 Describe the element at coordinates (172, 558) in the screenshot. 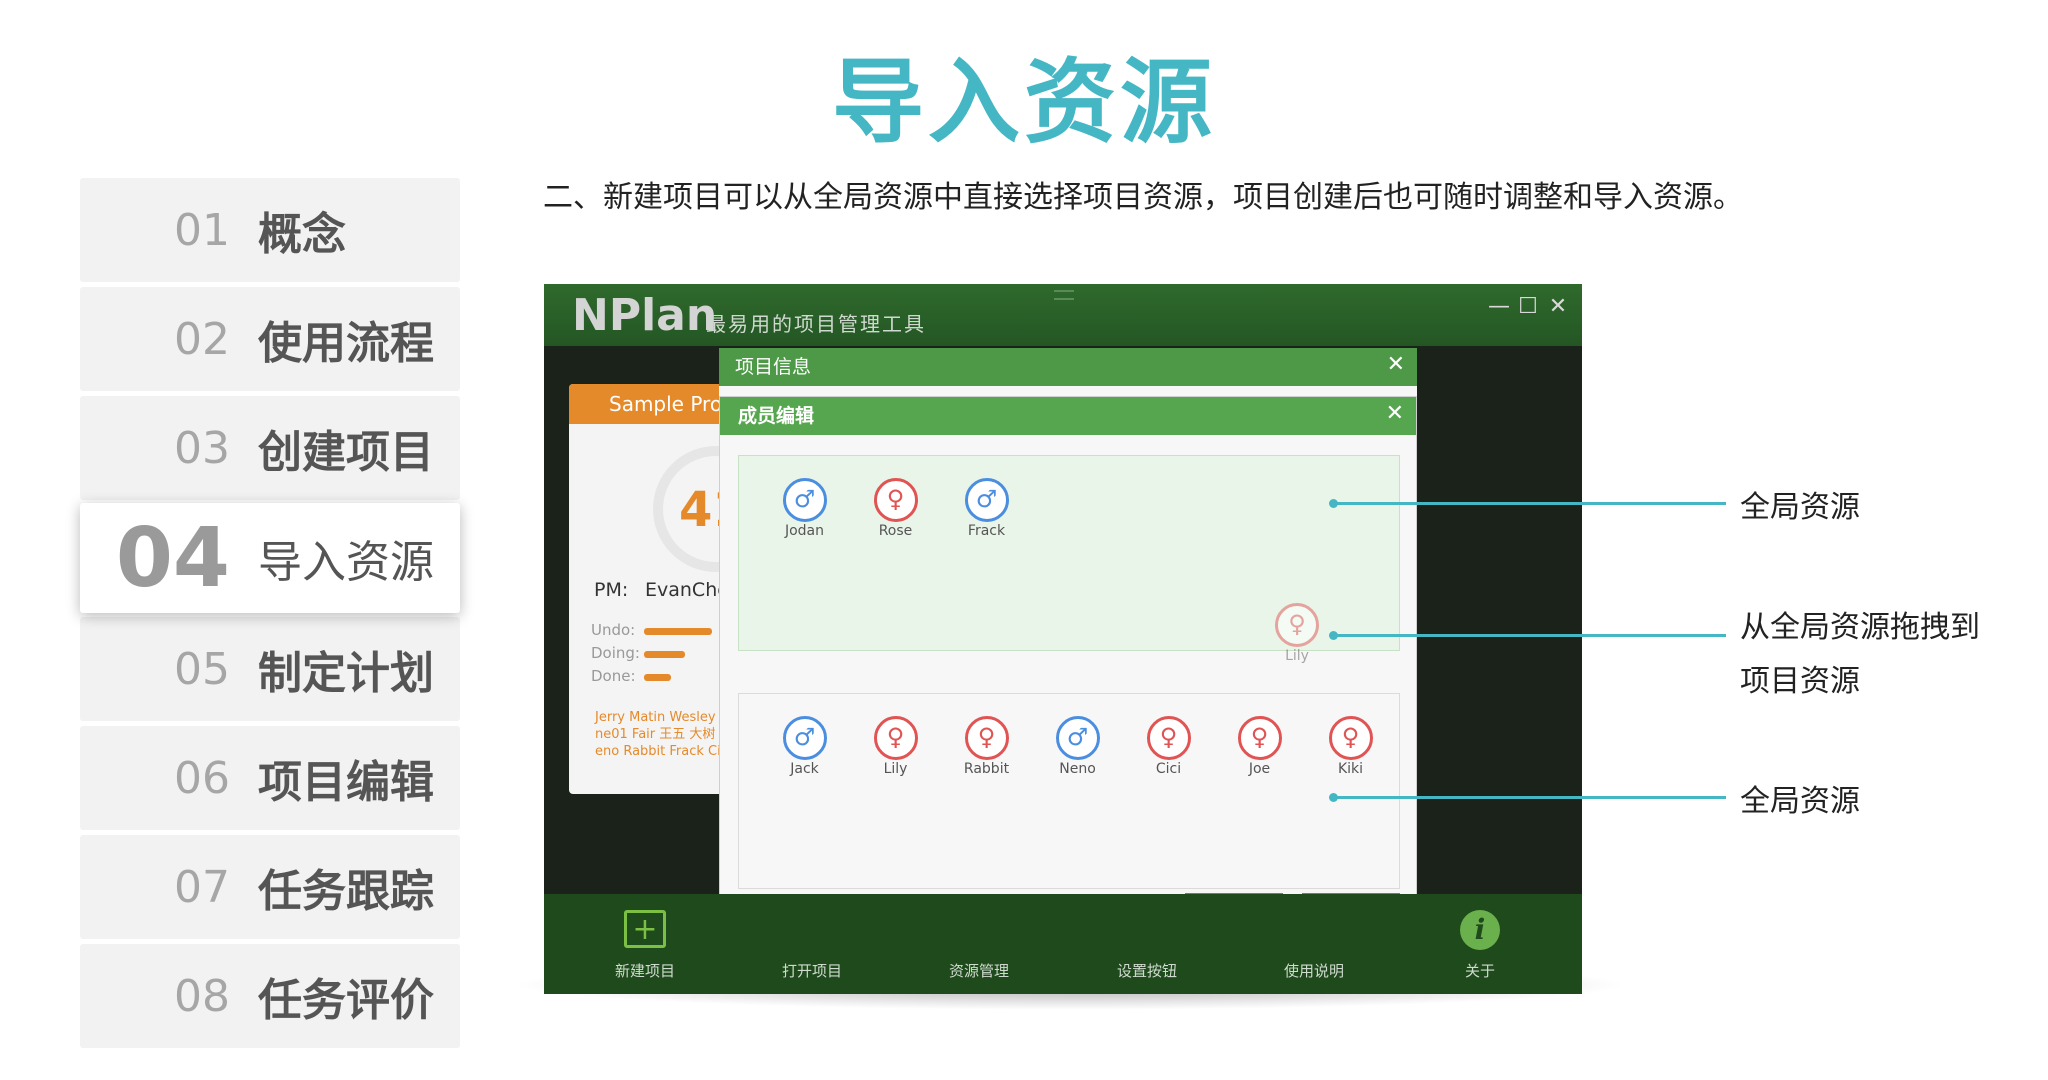

I see `nav-item-number: 04` at that location.